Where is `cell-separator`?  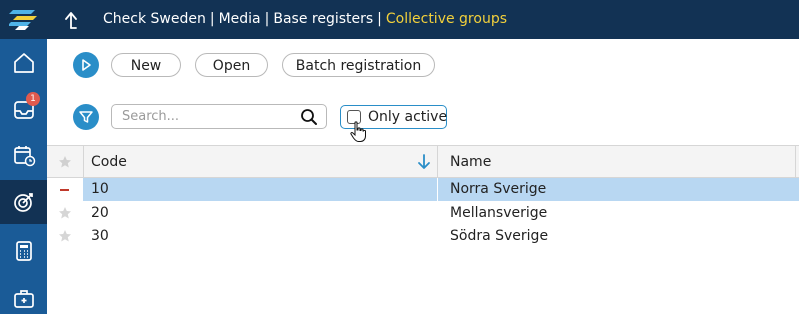
cell-separator is located at coordinates (437, 189).